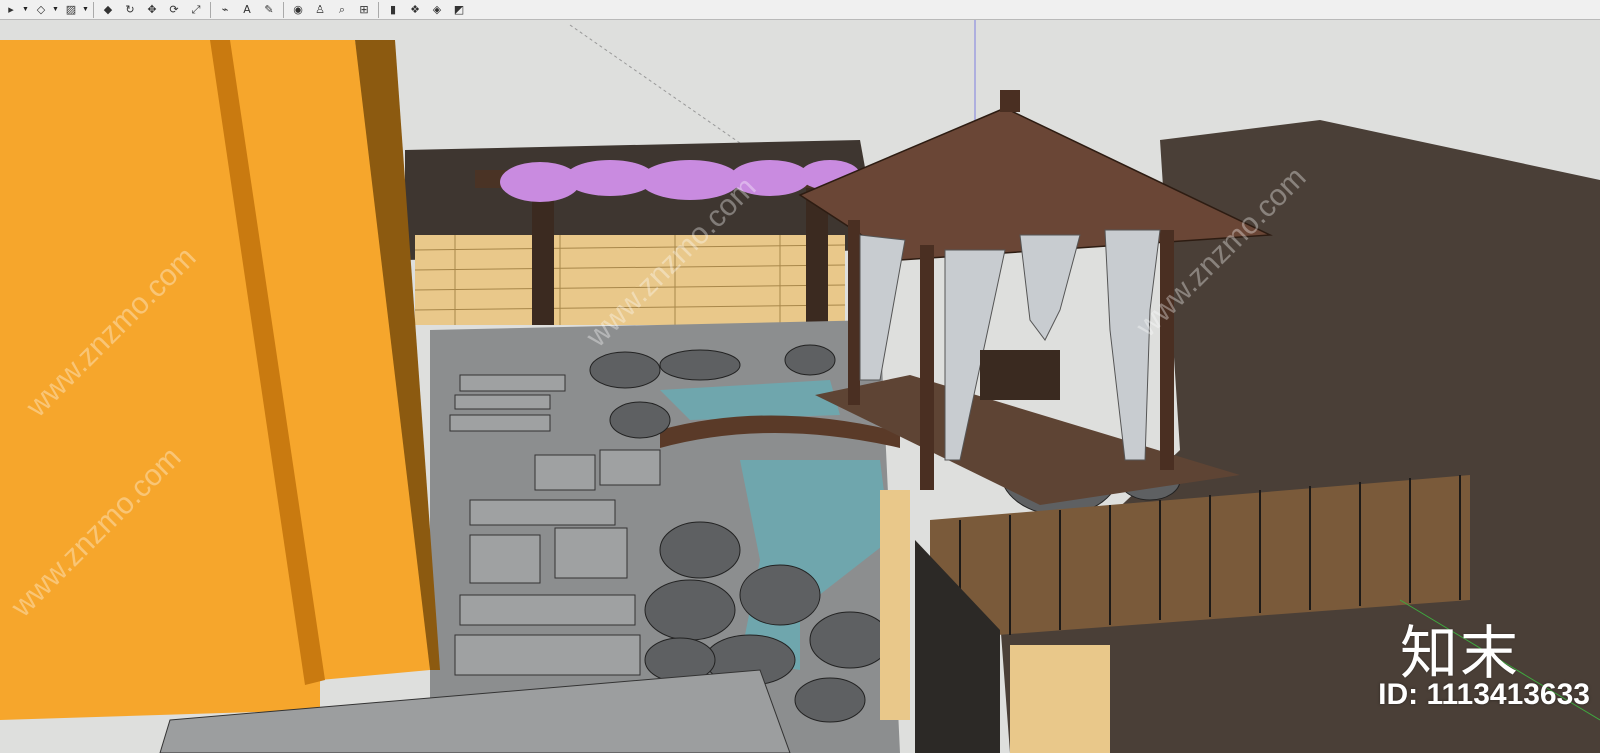  What do you see at coordinates (298, 10) in the screenshot?
I see `orbit-icon: ◉` at bounding box center [298, 10].